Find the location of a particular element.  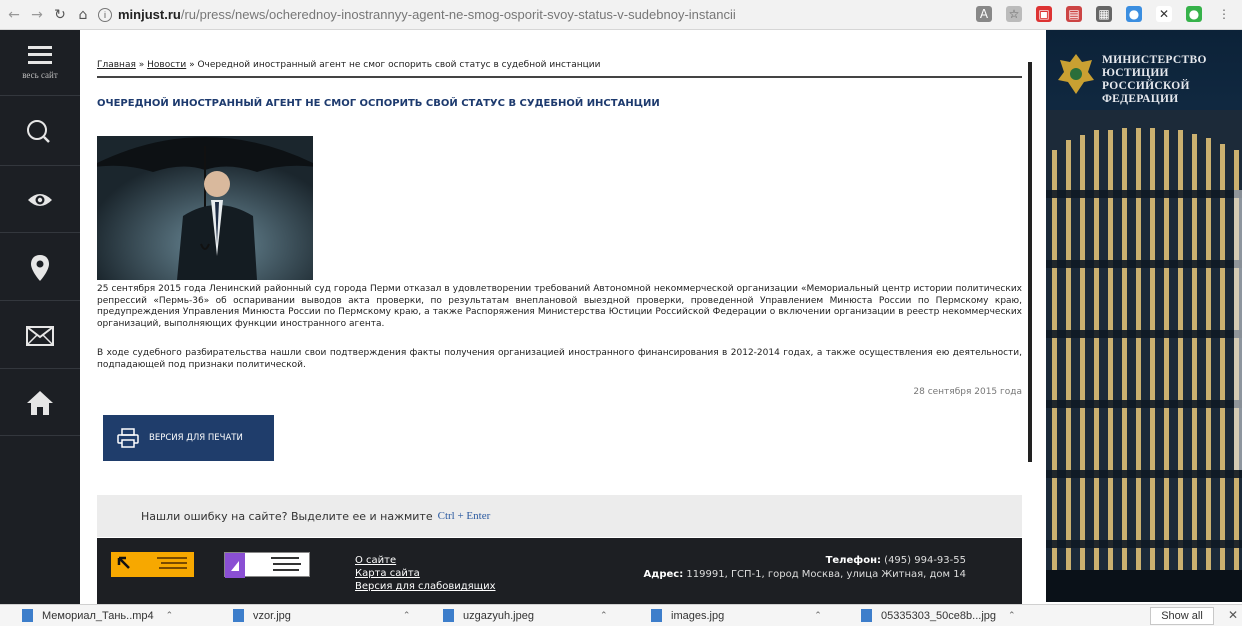

download-item: 05335303_50ce8b...jpg ⌃ is located at coordinates (938, 615).